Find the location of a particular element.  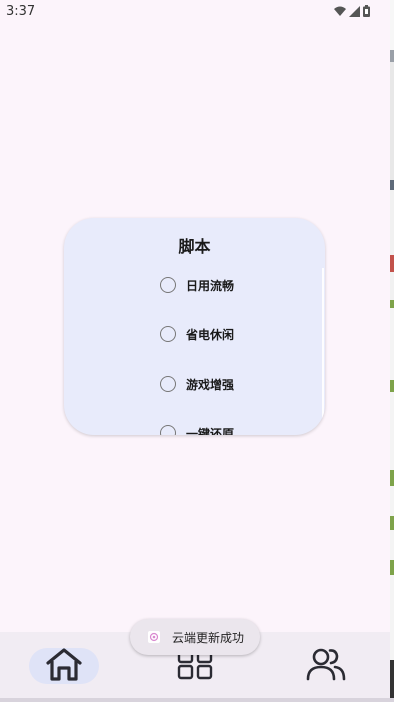

people-icon is located at coordinates (326, 666).